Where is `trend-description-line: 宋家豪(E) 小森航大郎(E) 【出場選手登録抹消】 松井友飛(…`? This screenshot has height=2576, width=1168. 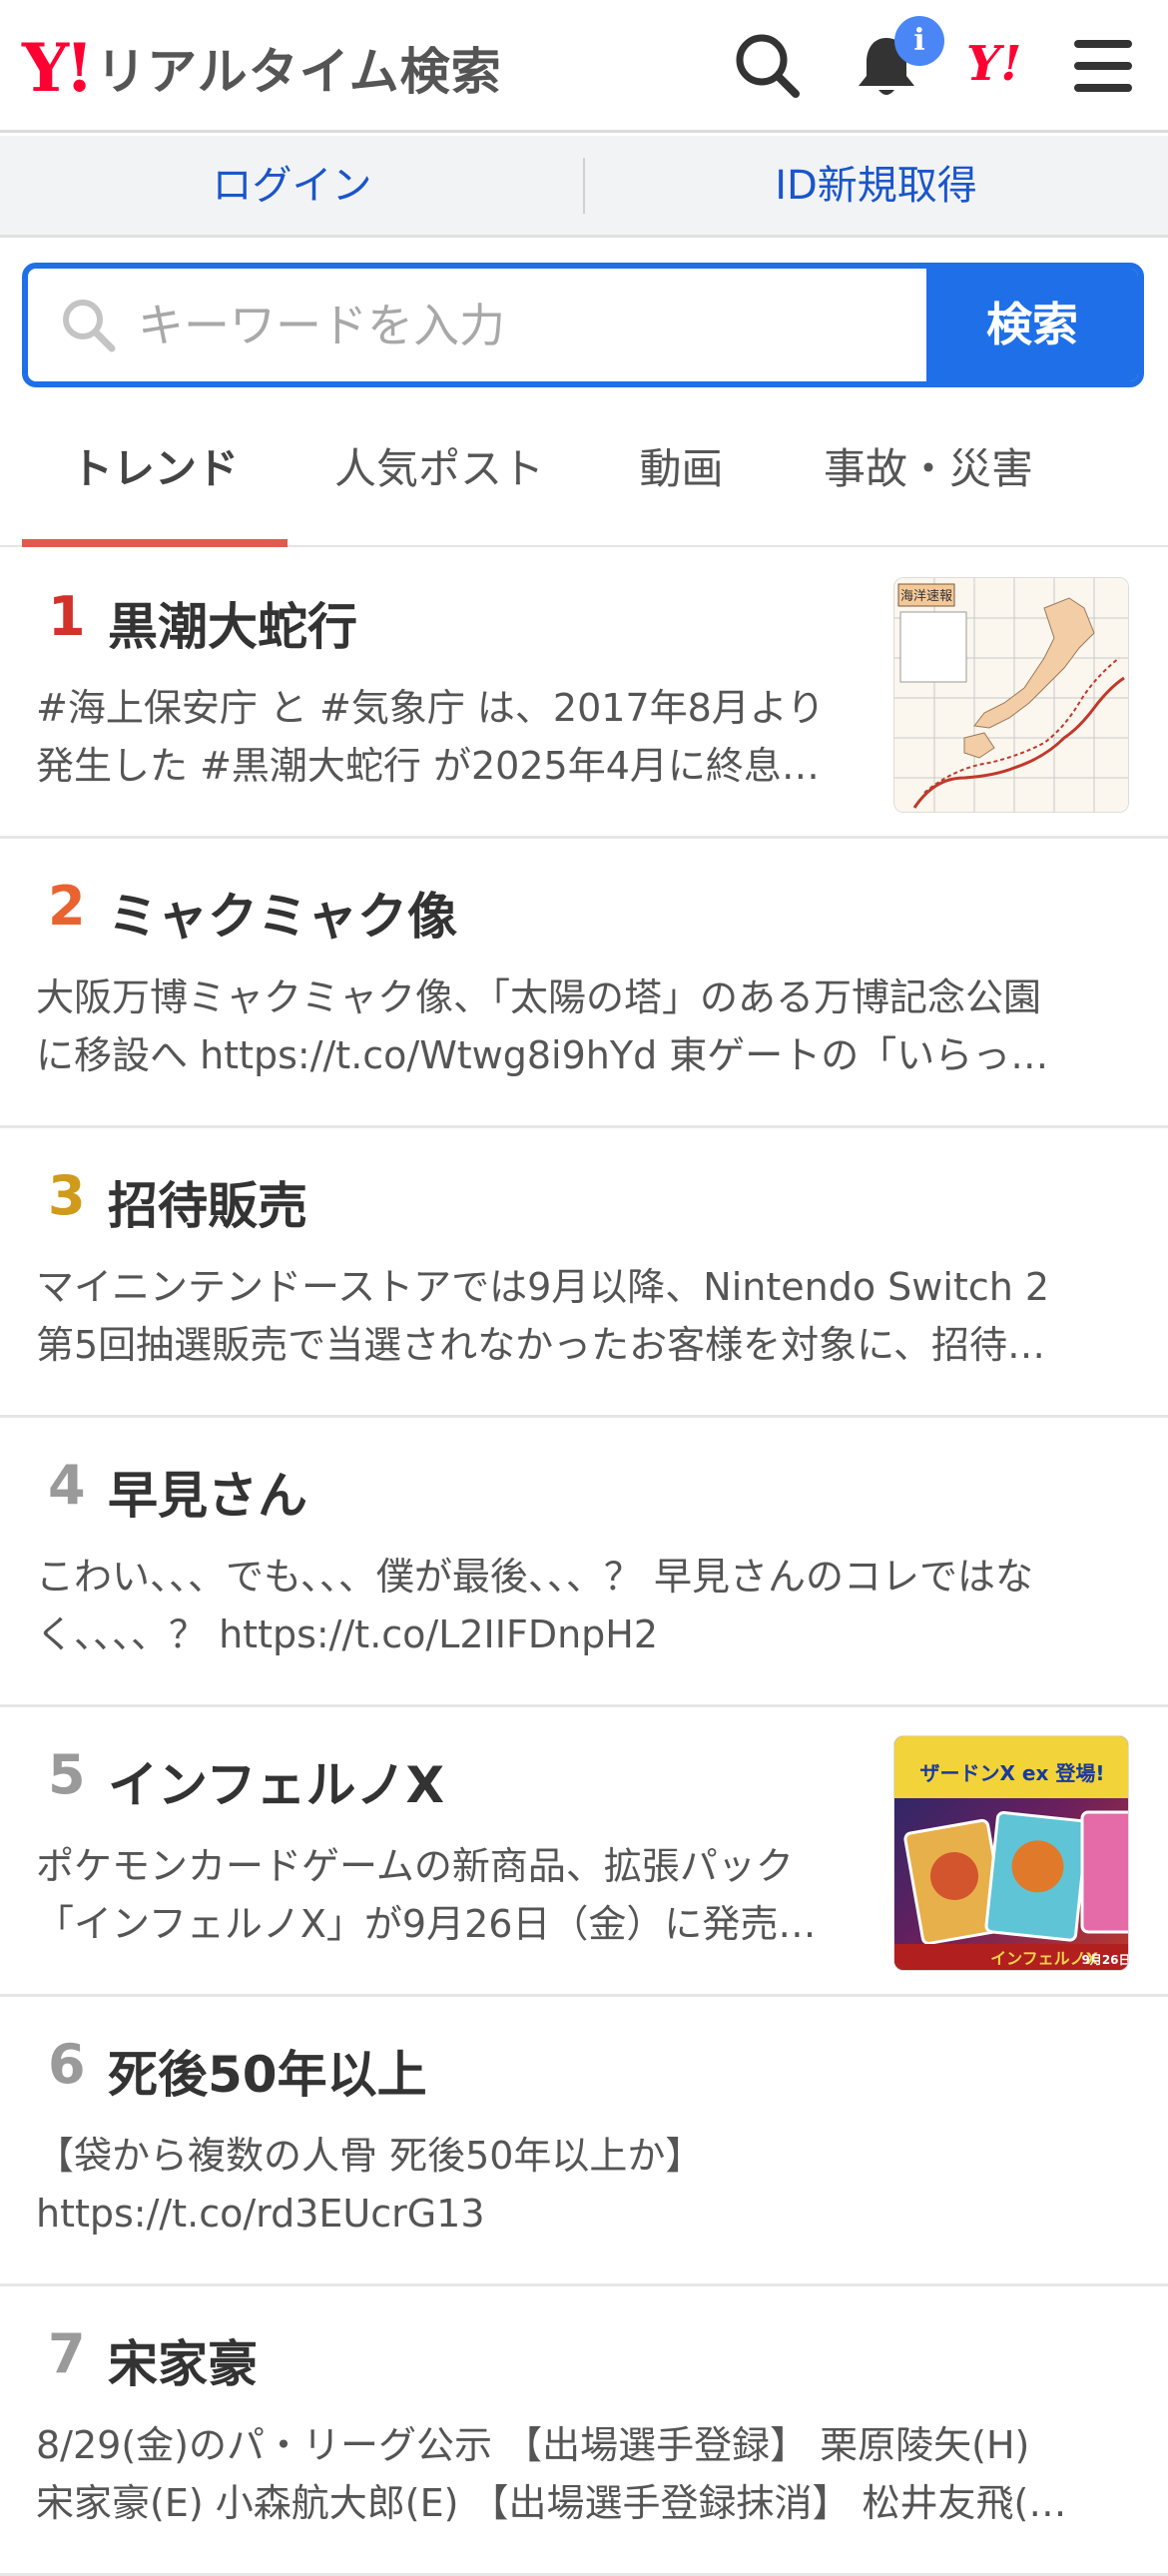
trend-description-line: 宋家豪(E) 小森航大郎(E) 【出場選手登録抹消】 松井友飛(… is located at coordinates (551, 2503).